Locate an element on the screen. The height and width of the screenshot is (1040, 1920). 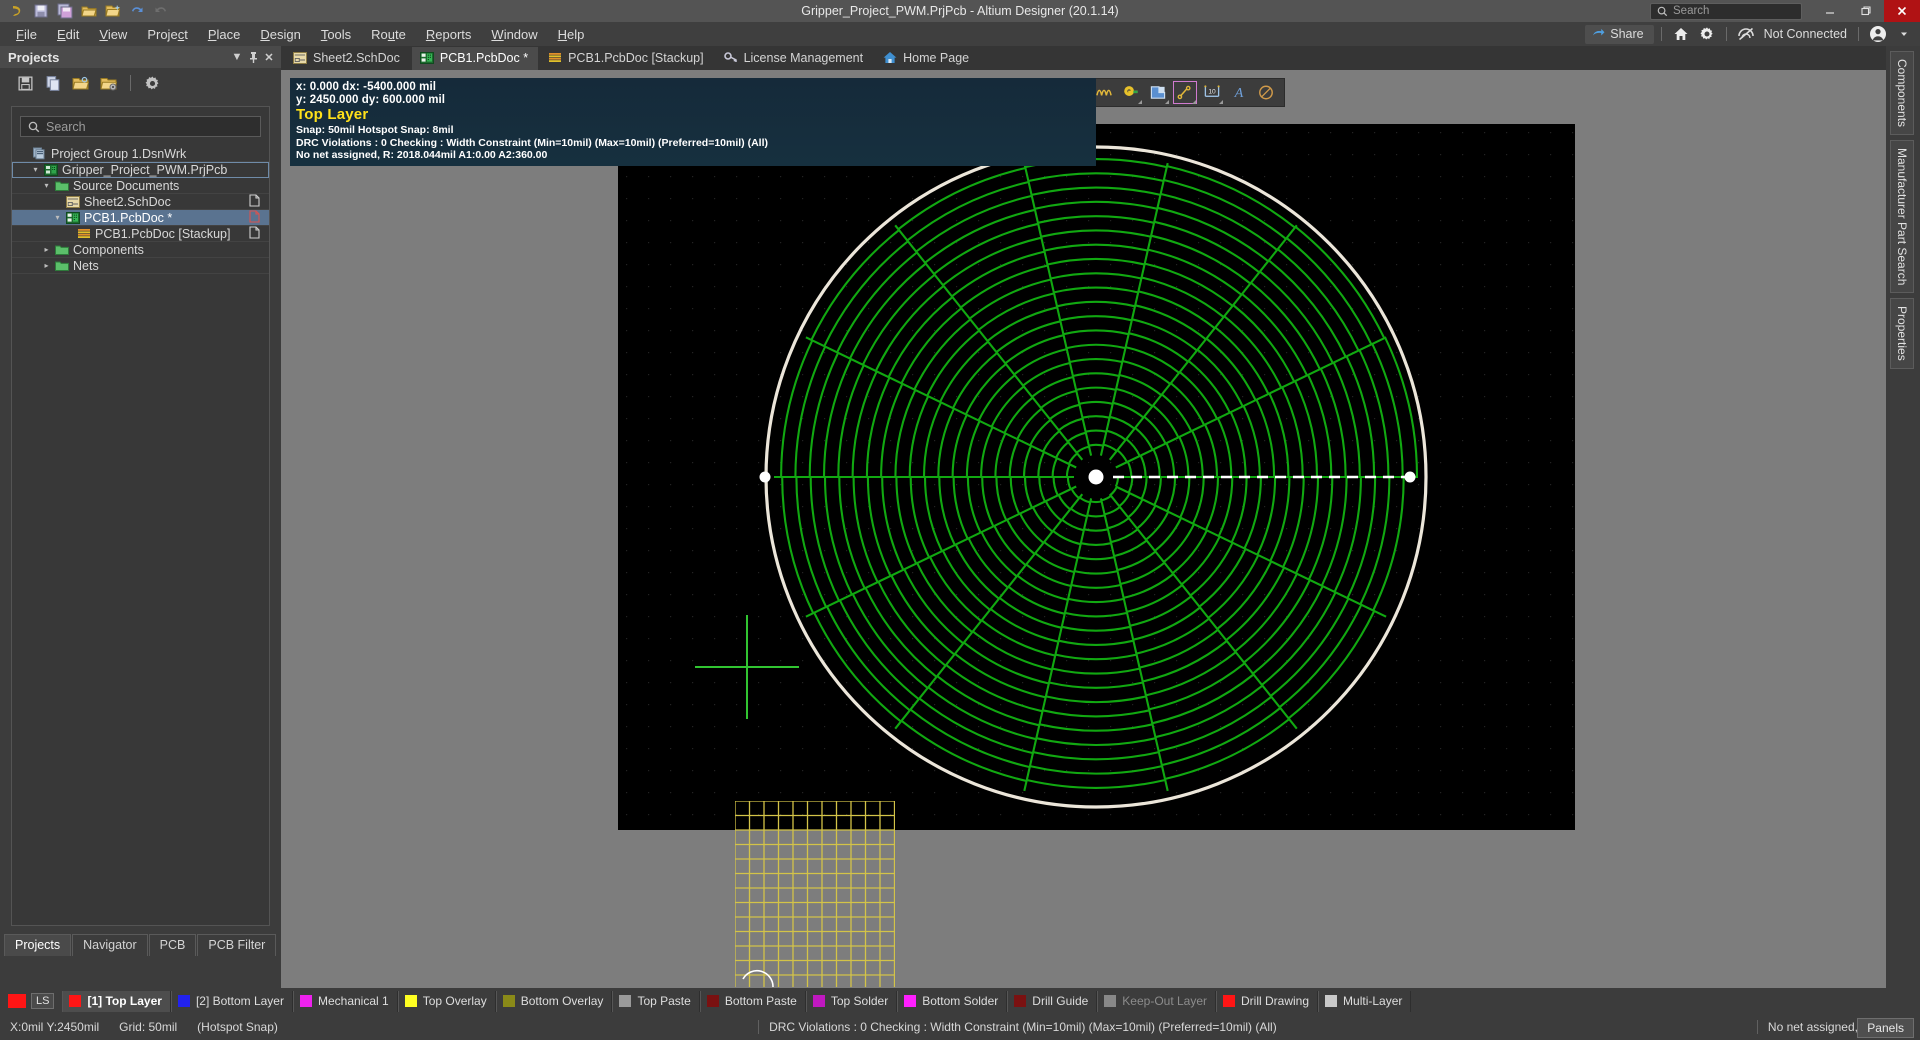
quick-access-toolbar is located at coordinates (86, 11).